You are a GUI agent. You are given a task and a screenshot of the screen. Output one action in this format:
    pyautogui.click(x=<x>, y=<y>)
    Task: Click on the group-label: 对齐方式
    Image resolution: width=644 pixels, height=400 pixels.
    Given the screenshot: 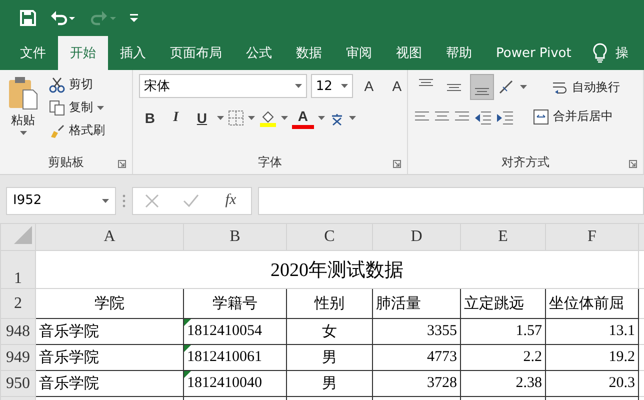 What is the action you would take?
    pyautogui.click(x=525, y=162)
    